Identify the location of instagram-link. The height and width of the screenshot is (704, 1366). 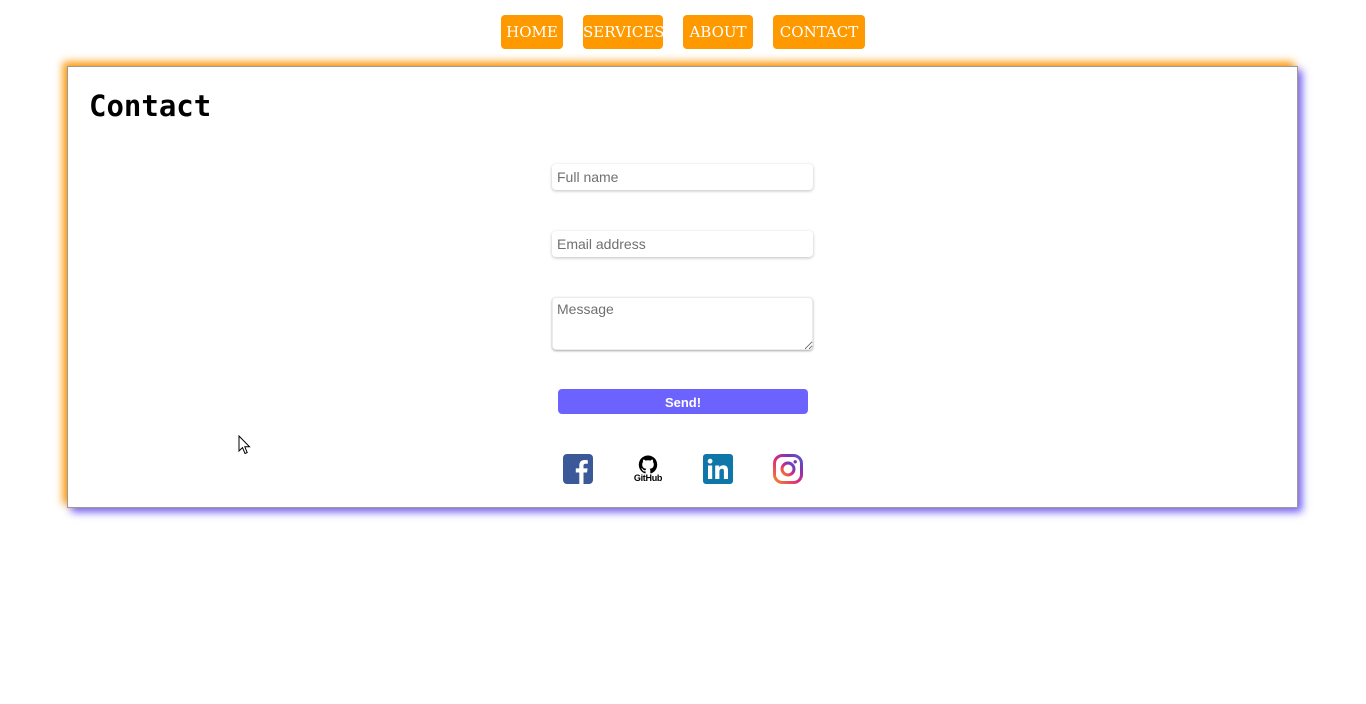
(788, 469).